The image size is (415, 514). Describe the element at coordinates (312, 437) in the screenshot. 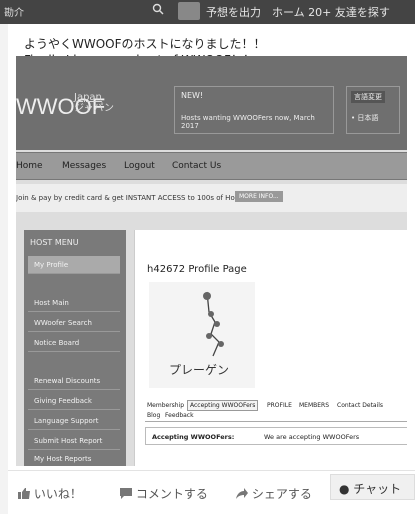

I see `accepting-value: We are accepting WWOOFers` at that location.